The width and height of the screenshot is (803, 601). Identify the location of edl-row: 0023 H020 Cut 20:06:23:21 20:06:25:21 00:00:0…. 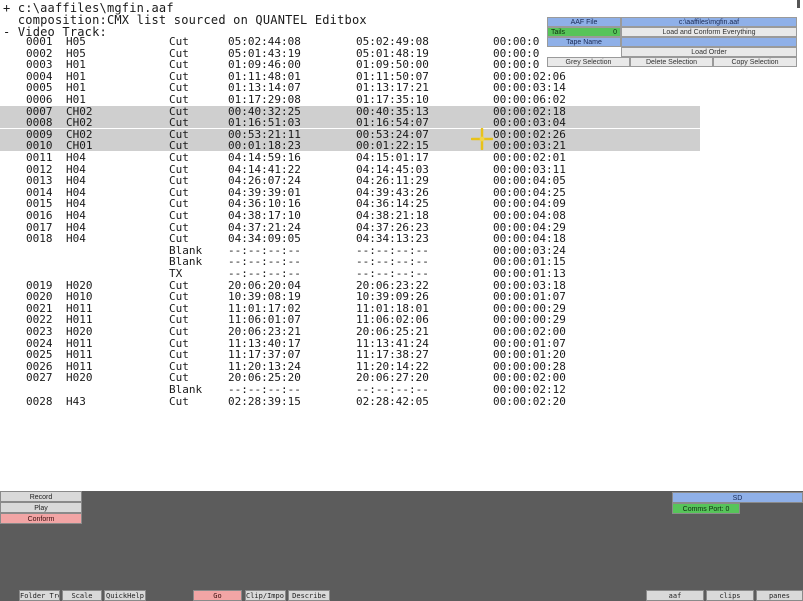
(350, 331).